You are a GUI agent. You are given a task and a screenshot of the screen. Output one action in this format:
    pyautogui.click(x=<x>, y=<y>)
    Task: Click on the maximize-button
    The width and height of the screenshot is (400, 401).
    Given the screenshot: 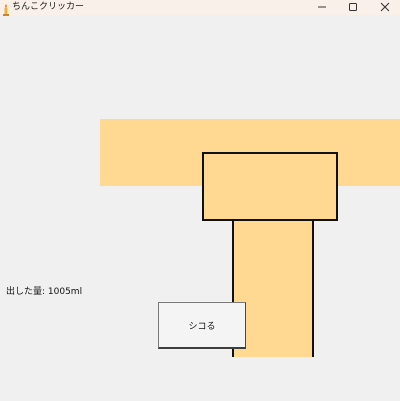 What is the action you would take?
    pyautogui.click(x=353, y=7)
    